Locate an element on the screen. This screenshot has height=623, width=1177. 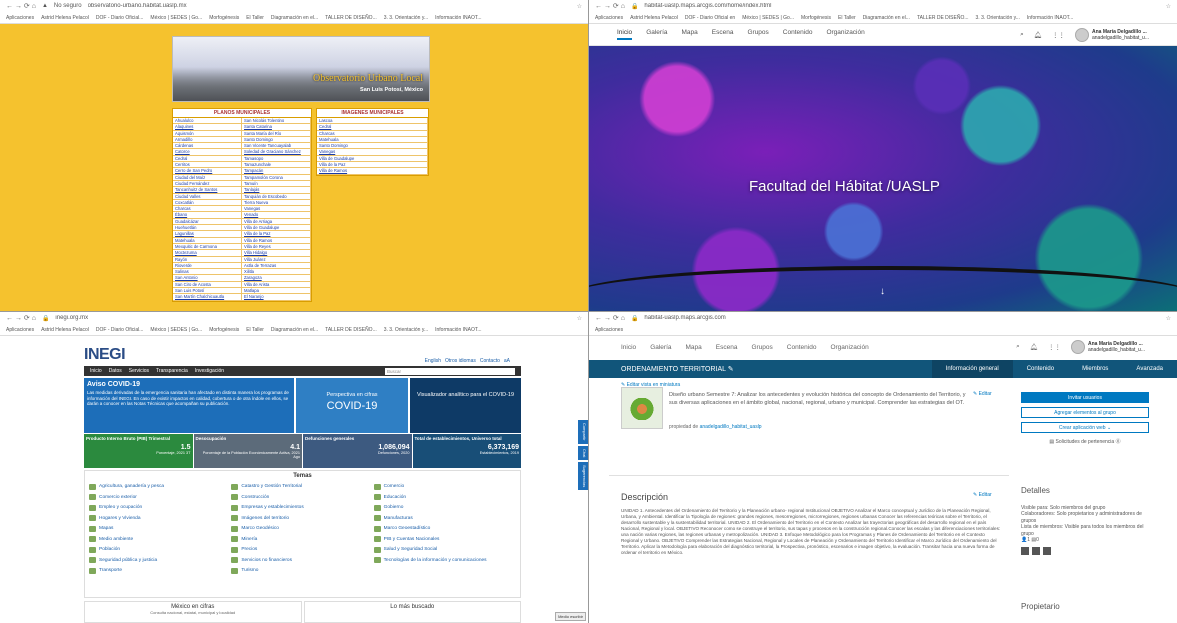
bookmark-item: DOF - Diario Oficial en is located at coordinates (710, 18).